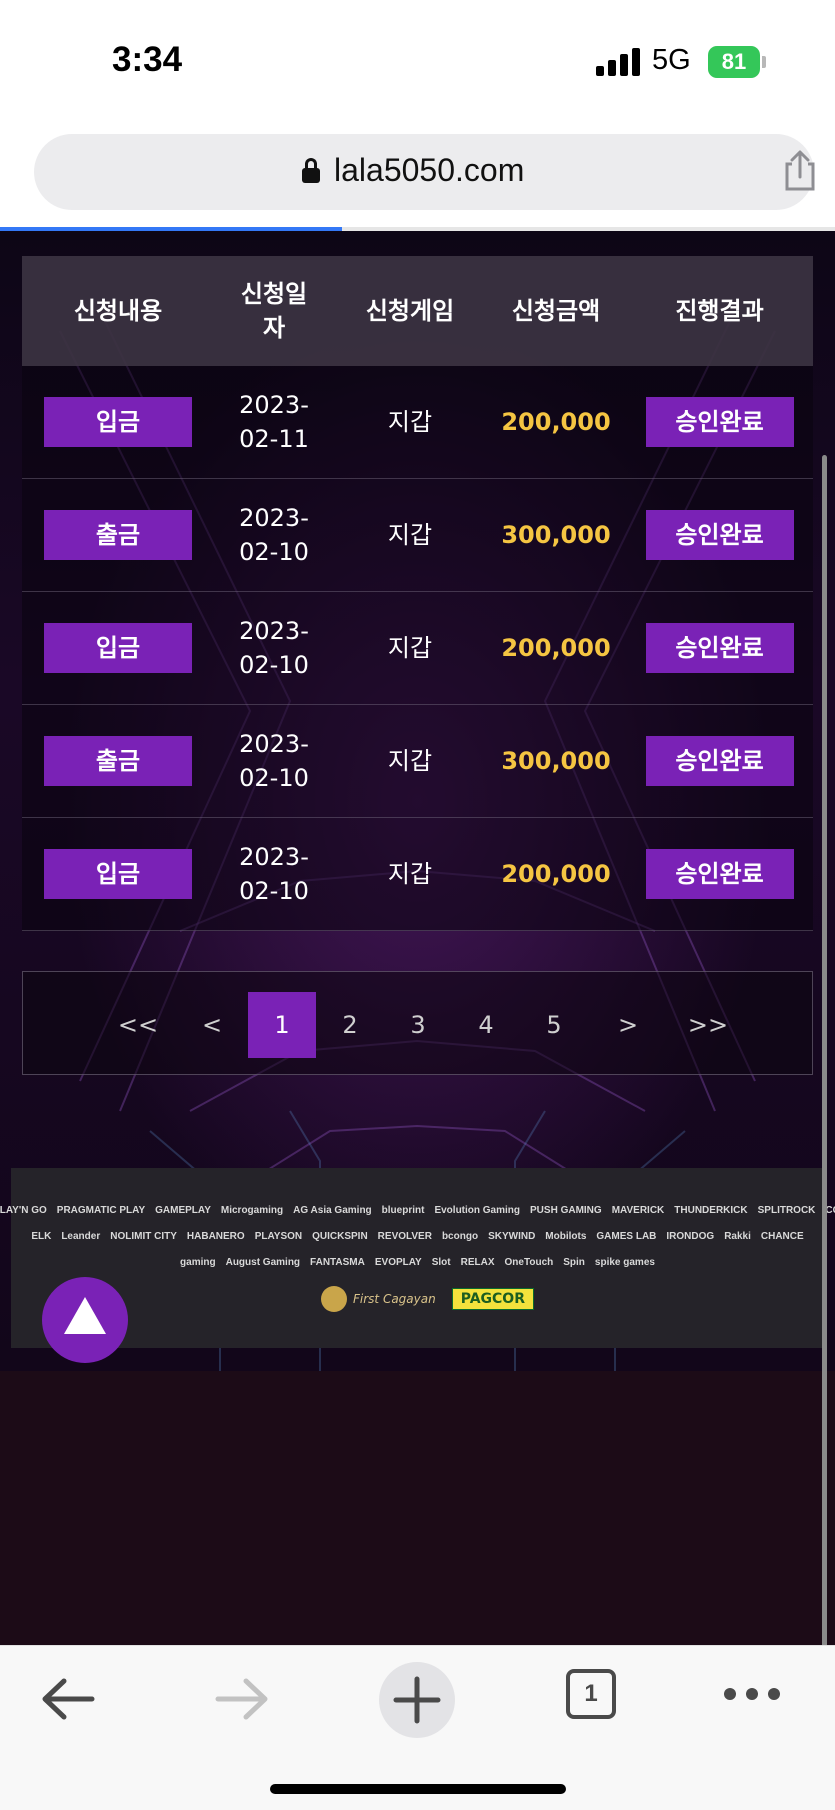  I want to click on pagcor-logo: PAGCOR, so click(492, 1299).